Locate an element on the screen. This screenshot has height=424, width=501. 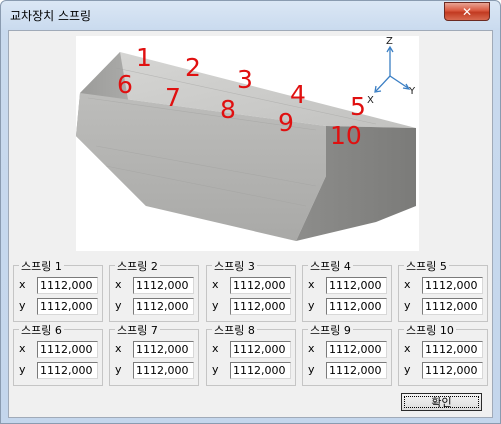
window-title: 교차장치 스프링 is located at coordinates (51, 16).